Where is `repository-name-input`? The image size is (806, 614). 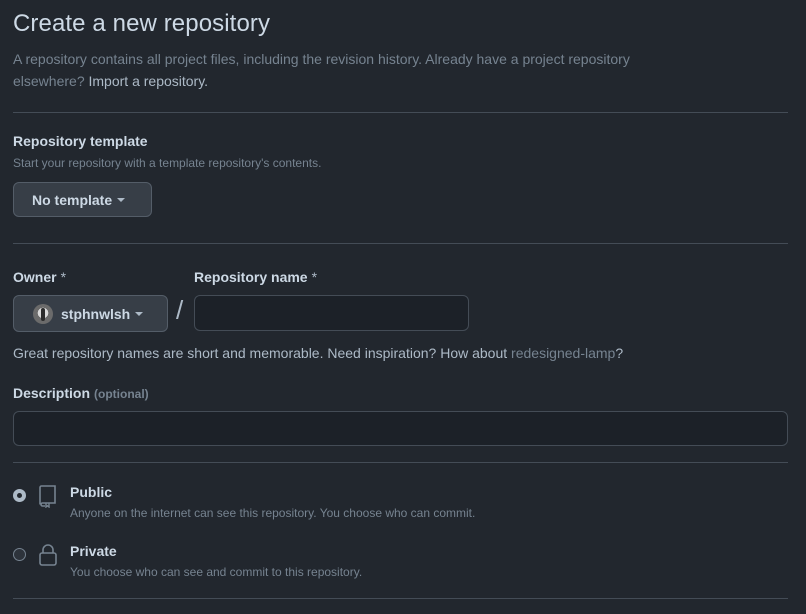
repository-name-input is located at coordinates (331, 313).